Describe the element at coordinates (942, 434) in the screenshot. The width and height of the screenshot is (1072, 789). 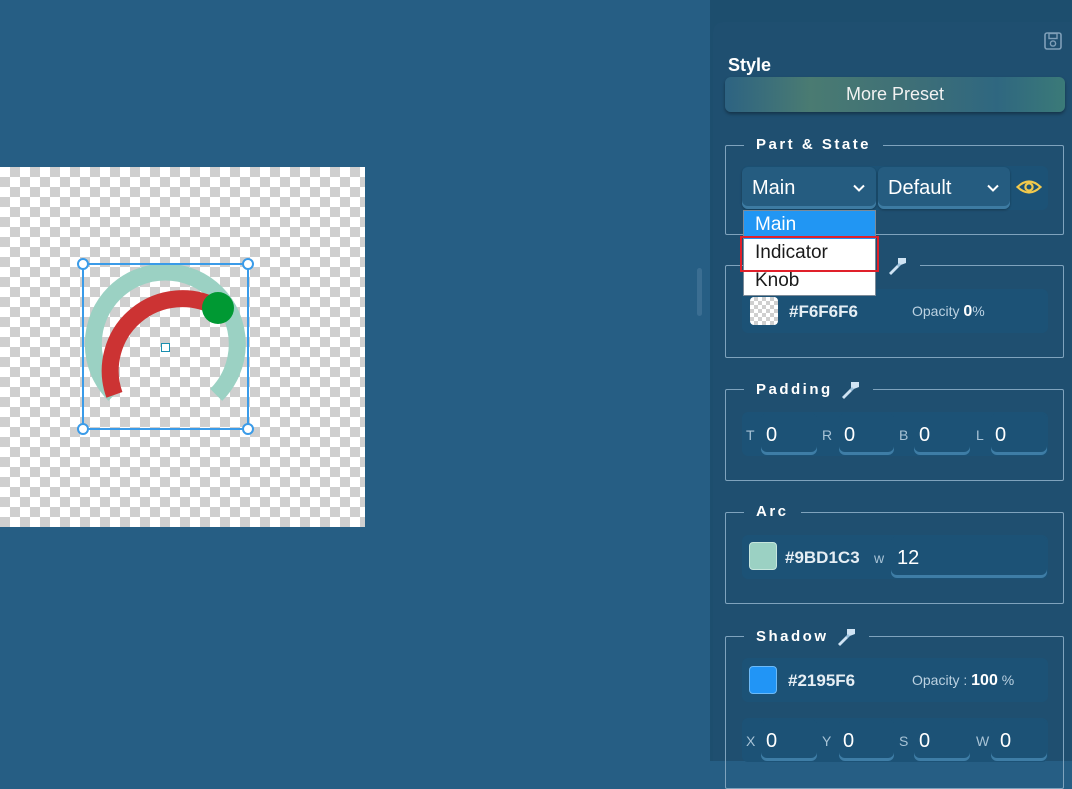
I see `padding-bottom-input: 0` at that location.